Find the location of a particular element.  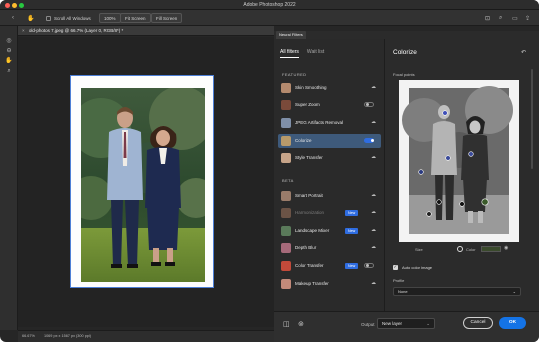

colorize-toggle is located at coordinates (369, 140).